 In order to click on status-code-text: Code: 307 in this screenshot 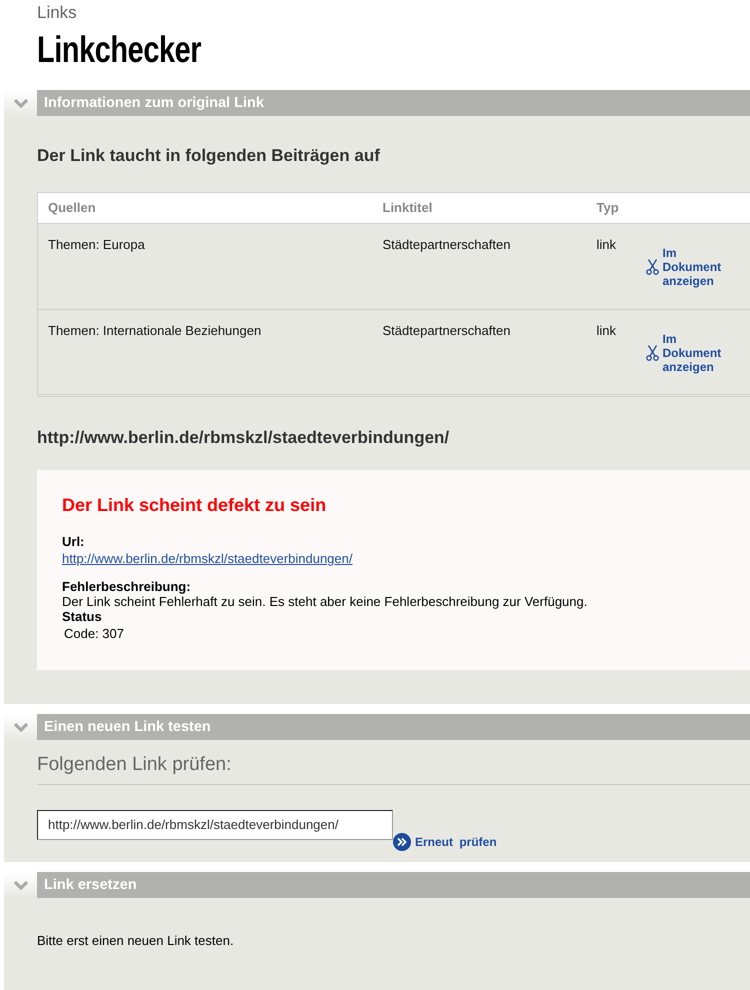, I will do `click(94, 633)`.